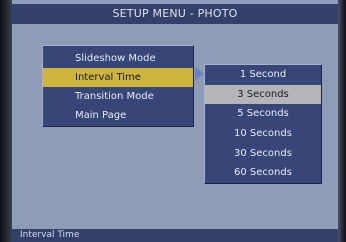  I want to click on interval-option-10s: 10 Seconds, so click(263, 134).